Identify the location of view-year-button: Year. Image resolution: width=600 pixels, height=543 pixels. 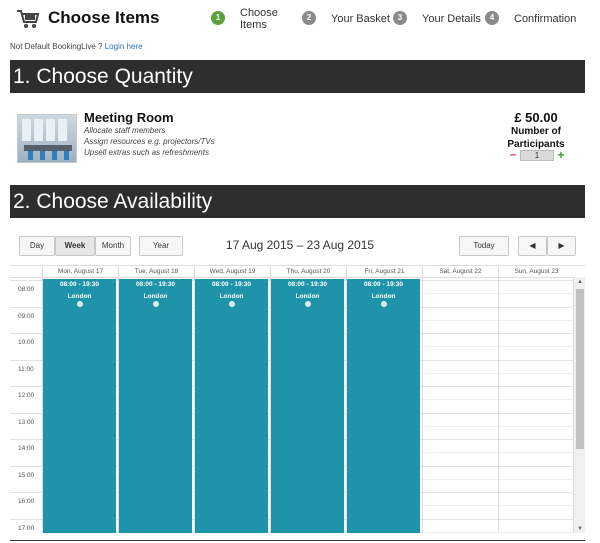
(161, 246).